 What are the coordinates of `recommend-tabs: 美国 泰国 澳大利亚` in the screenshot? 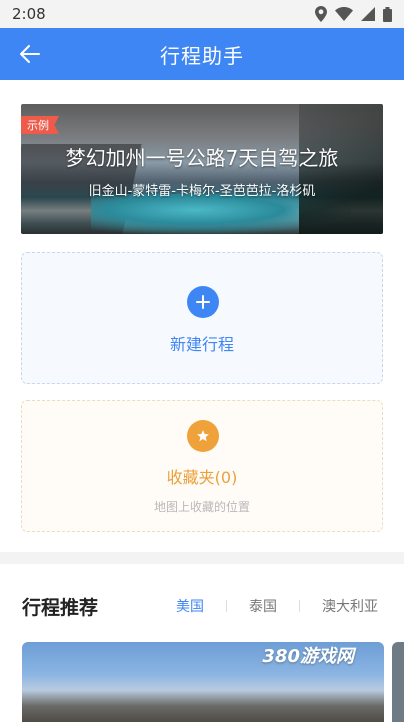 It's located at (277, 606).